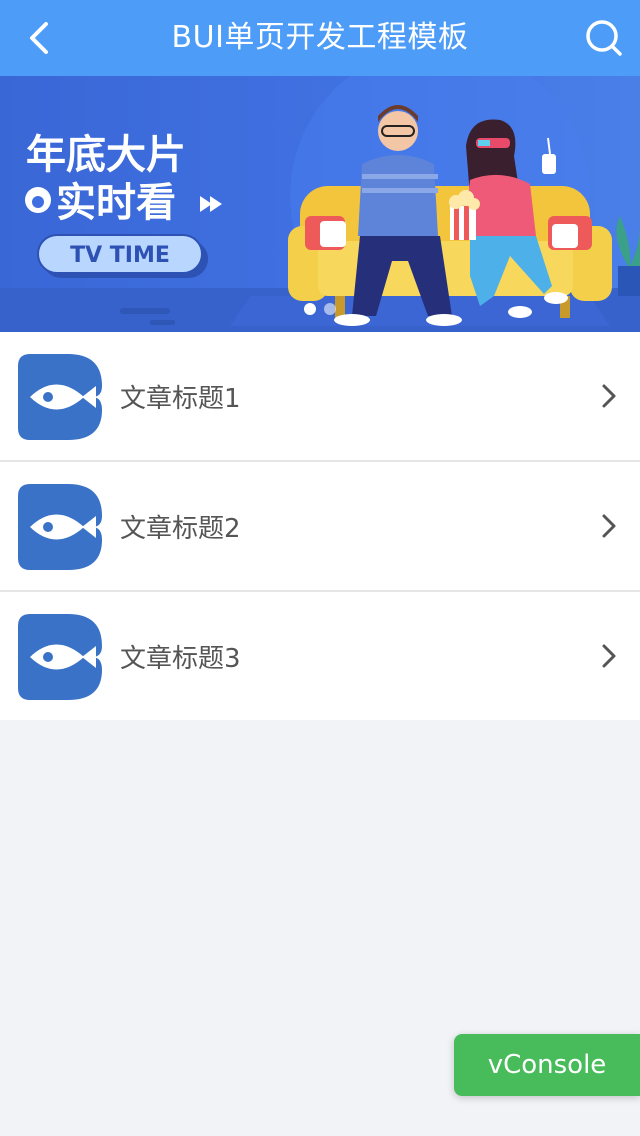 The image size is (640, 1136). I want to click on banner-badge: TV TIME, so click(120, 255).